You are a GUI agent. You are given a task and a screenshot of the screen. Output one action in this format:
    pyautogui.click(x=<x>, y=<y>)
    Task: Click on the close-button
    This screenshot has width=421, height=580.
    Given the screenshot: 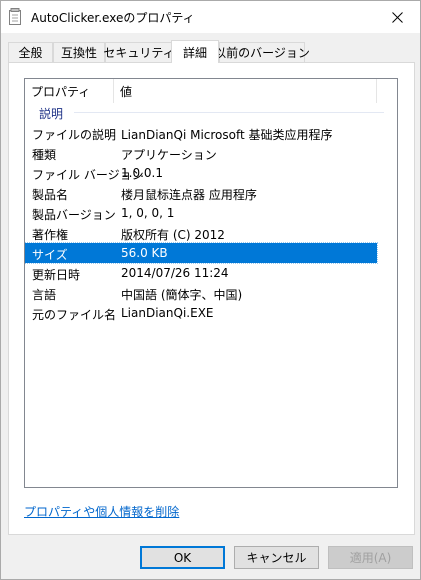 What is the action you would take?
    pyautogui.click(x=397, y=17)
    